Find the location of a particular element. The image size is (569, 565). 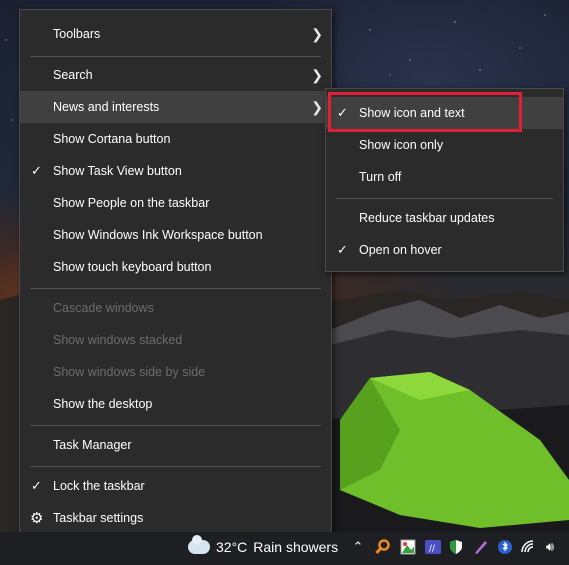

menu-item-label: Show People on the taskbar is located at coordinates (131, 203).